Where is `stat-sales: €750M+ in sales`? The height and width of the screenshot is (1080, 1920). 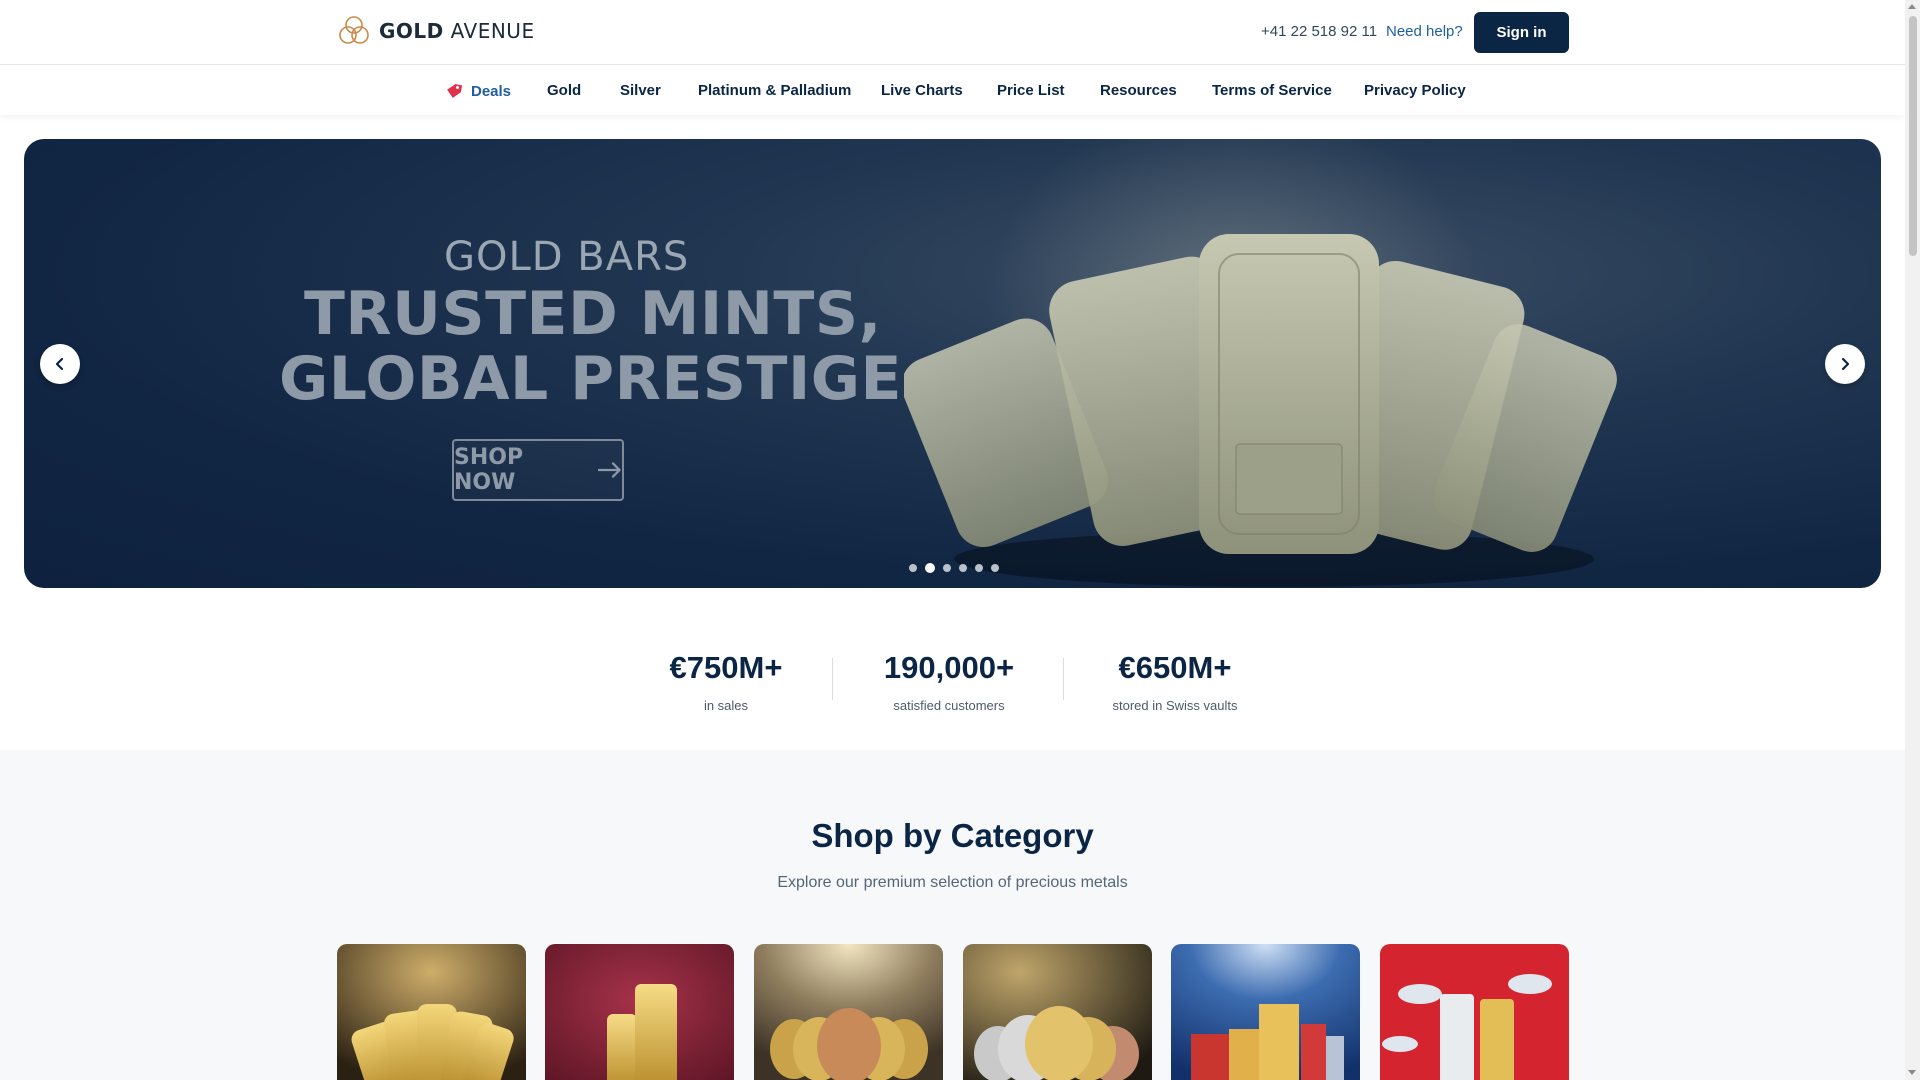
stat-sales: €750M+ in sales is located at coordinates (726, 681).